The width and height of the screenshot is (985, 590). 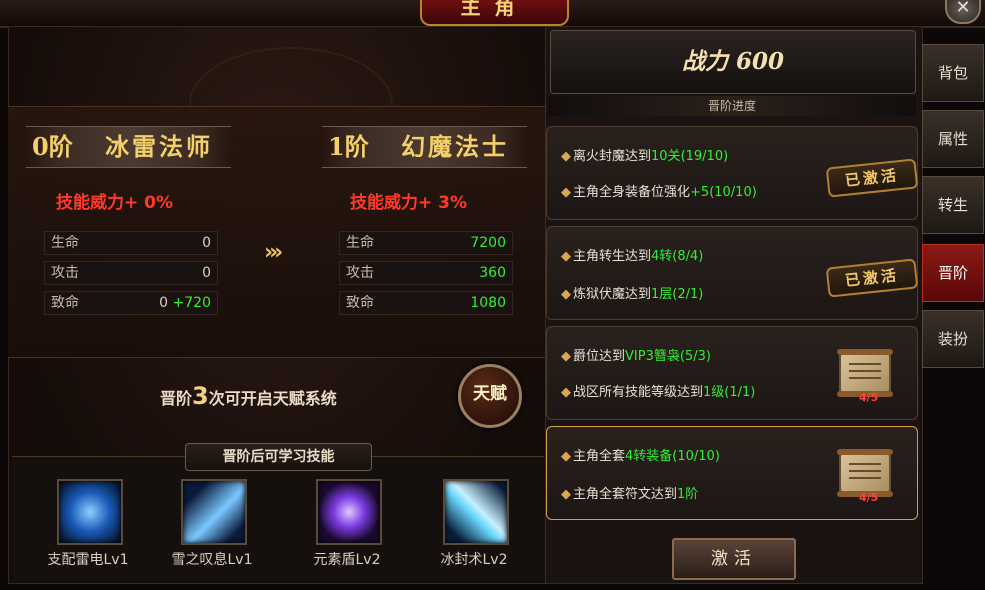 What do you see at coordinates (612, 256) in the screenshot?
I see `condition-text: 主角转生达到` at bounding box center [612, 256].